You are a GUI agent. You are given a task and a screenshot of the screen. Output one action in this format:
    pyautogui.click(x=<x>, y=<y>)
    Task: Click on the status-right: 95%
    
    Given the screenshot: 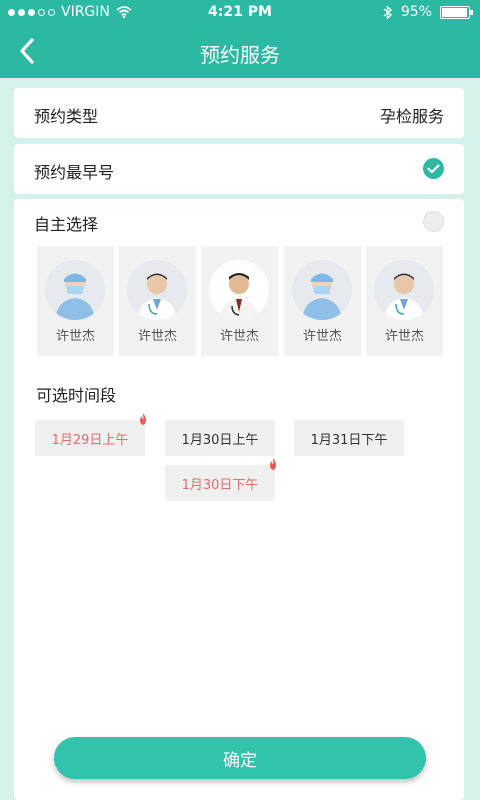 What is the action you would take?
    pyautogui.click(x=428, y=12)
    